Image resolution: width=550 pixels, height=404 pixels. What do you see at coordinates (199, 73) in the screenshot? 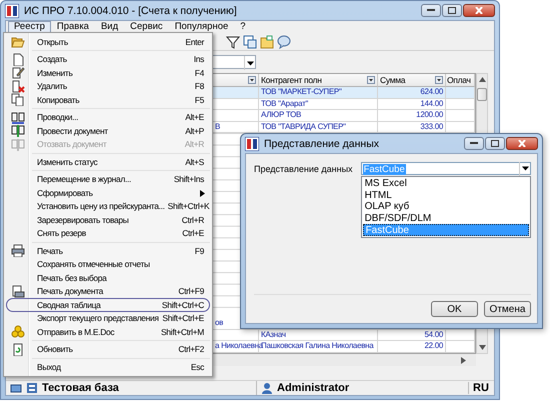
I see `shortcut: F4` at bounding box center [199, 73].